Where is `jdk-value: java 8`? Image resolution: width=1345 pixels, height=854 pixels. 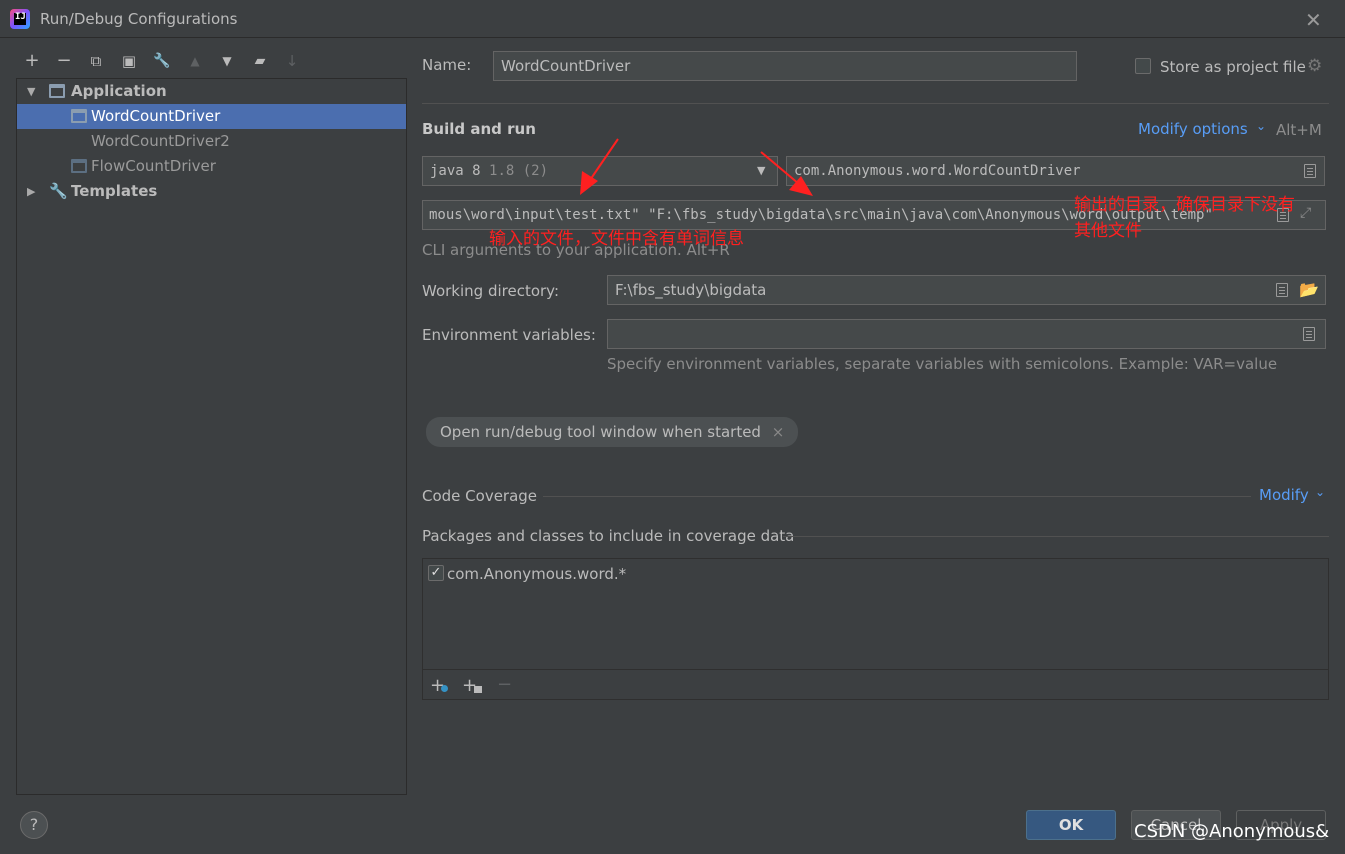
jdk-value: java 8 is located at coordinates (455, 171).